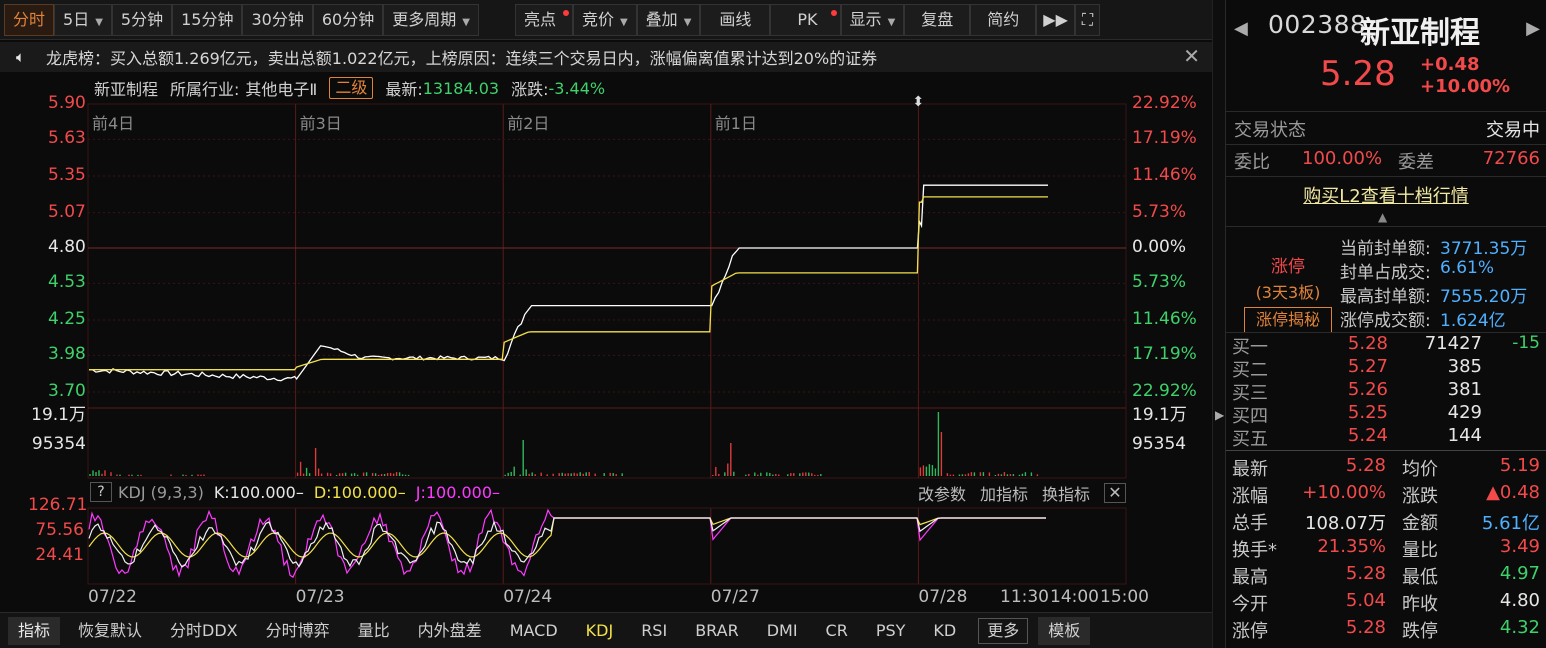 The height and width of the screenshot is (648, 1546). I want to click on kdj-tick: 24.41, so click(59, 555).